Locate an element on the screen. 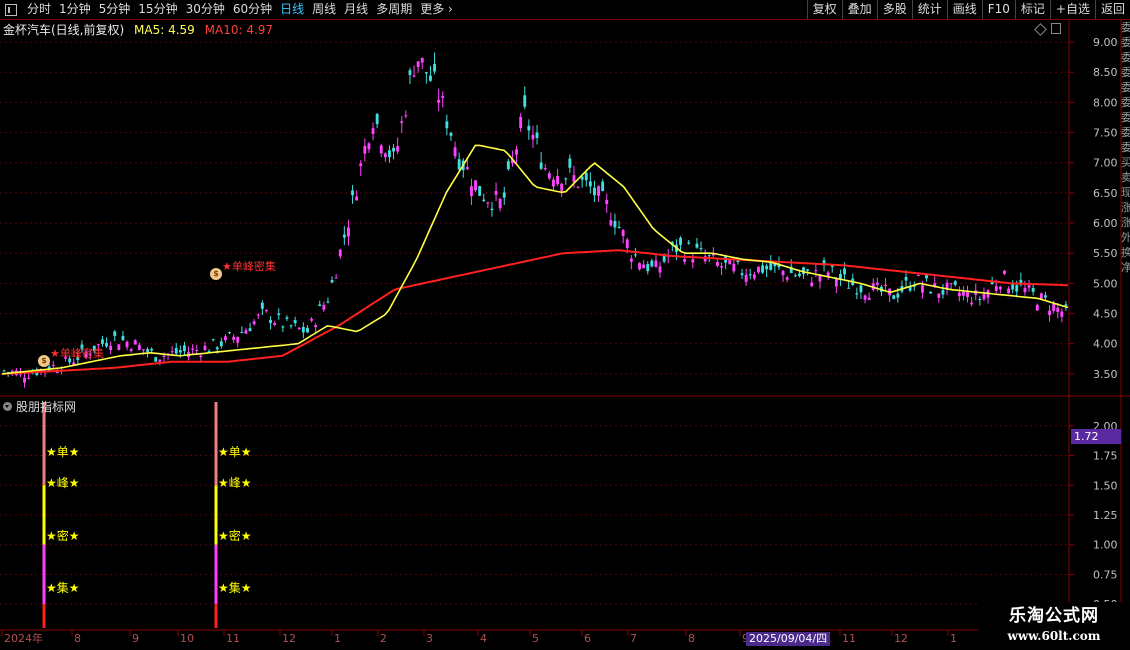 This screenshot has width=1130, height=650. window-icon is located at coordinates (1056, 28).